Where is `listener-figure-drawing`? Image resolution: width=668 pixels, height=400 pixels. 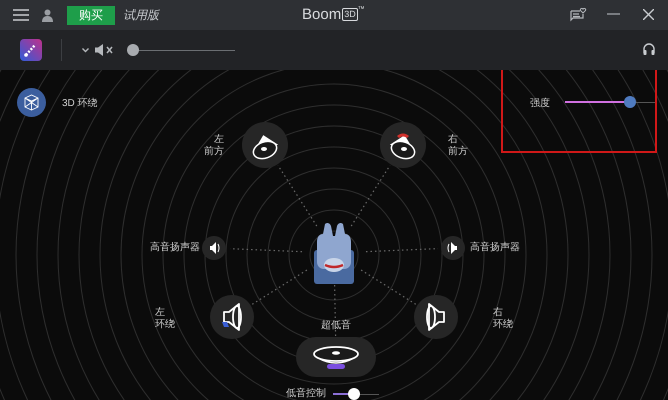
listener-figure-drawing is located at coordinates (334, 253).